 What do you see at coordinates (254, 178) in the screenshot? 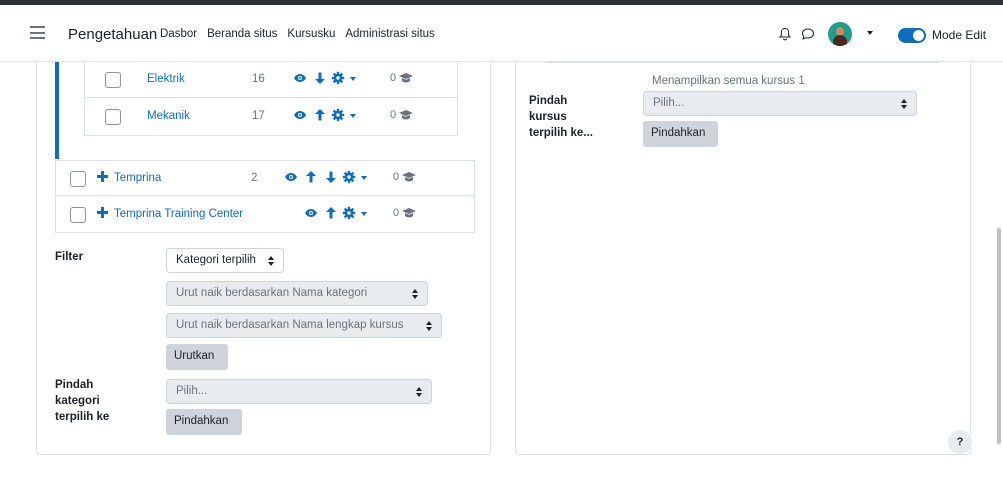
I see `category-count: 2` at bounding box center [254, 178].